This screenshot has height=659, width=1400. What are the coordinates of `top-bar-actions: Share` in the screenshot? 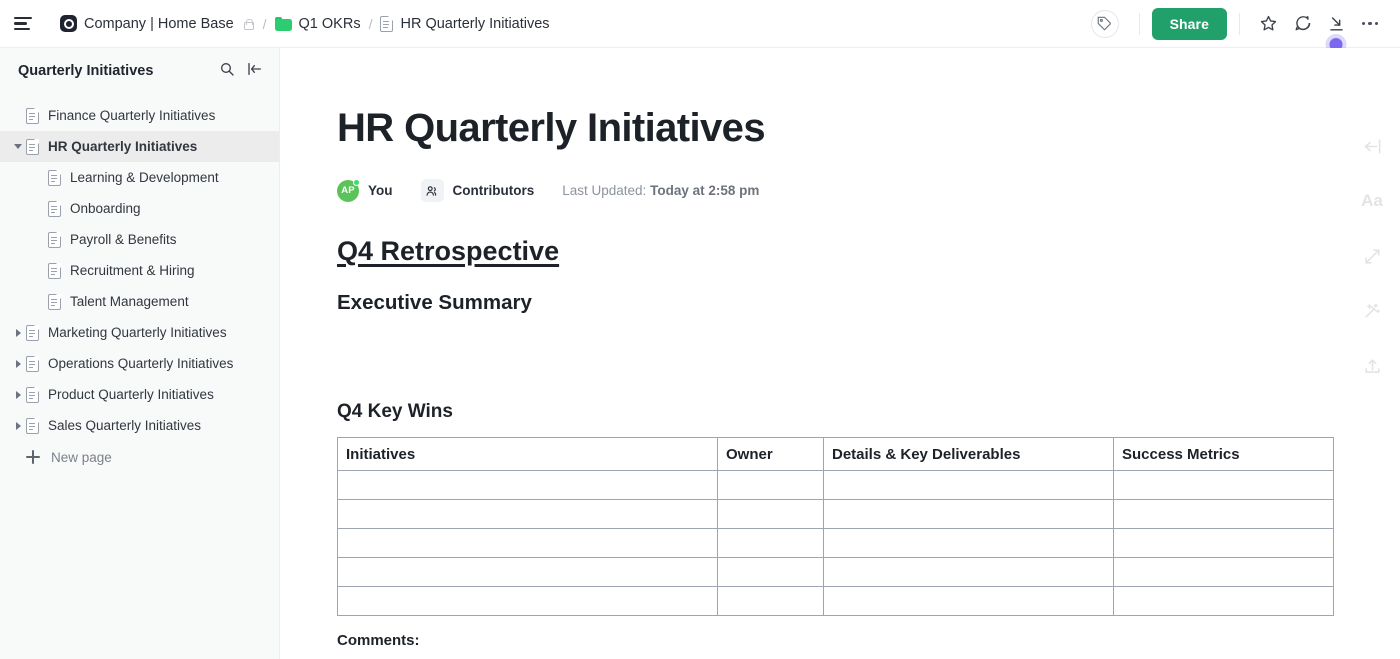 It's located at (1245, 29).